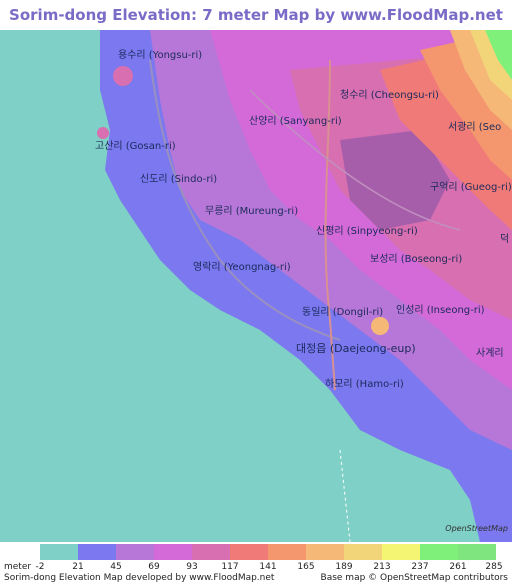 This screenshot has width=512, height=583. Describe the element at coordinates (490, 353) in the screenshot. I see `place-label: 사계리` at that location.